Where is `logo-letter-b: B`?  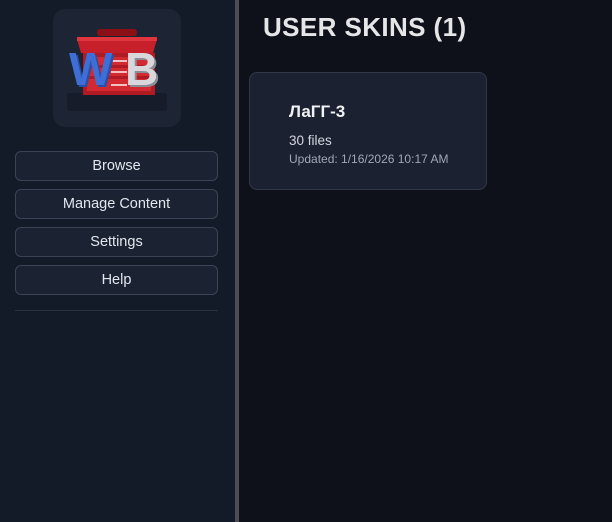 logo-letter-b: B is located at coordinates (141, 69).